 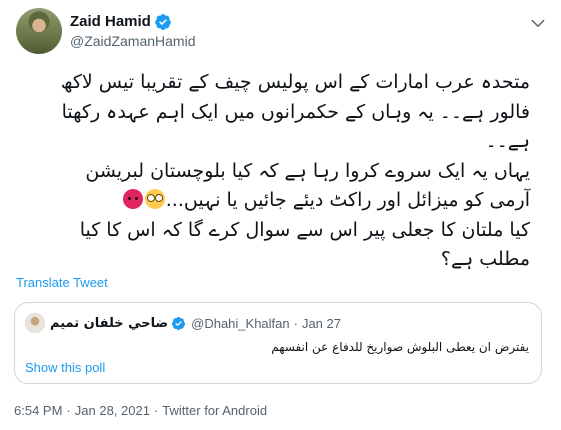 I want to click on chevron-down-icon, so click(x=538, y=23).